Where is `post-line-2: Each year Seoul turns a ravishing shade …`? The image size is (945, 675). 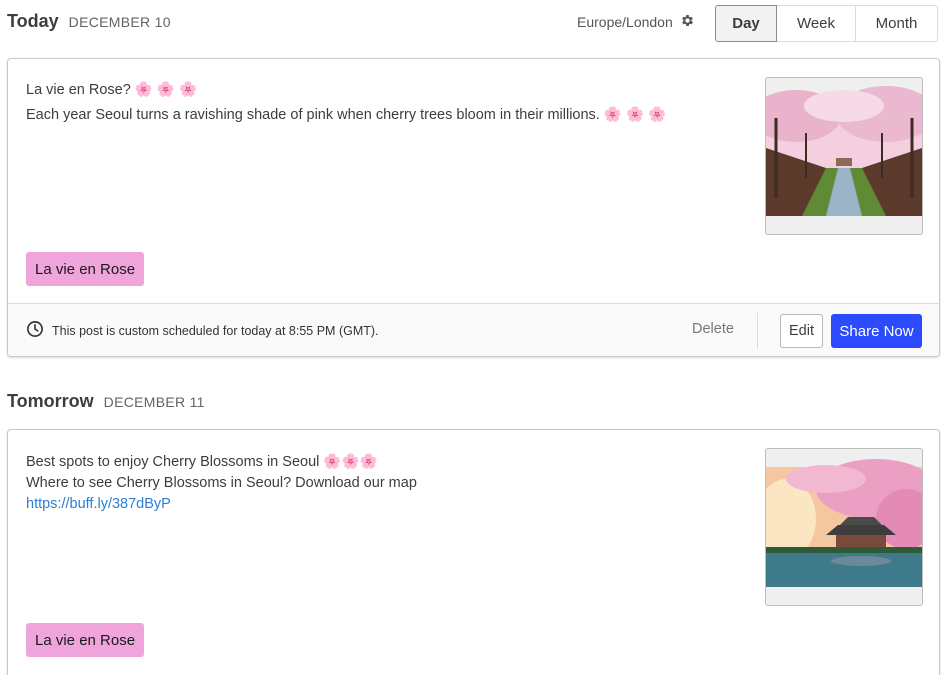 post-line-2: Each year Seoul turns a ravishing shade … is located at coordinates (346, 115).